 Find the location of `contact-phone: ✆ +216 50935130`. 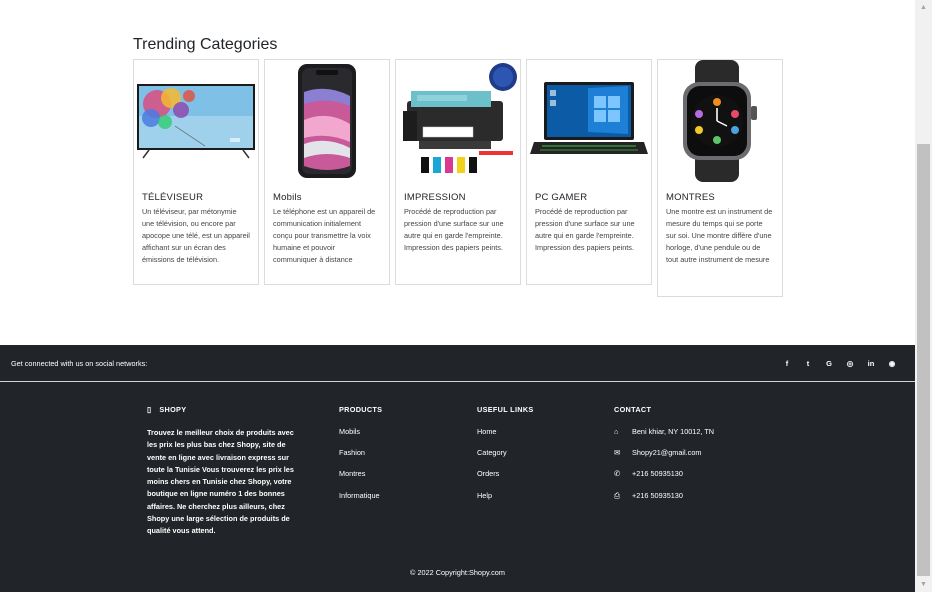

contact-phone: ✆ +216 50935130 is located at coordinates (664, 473).